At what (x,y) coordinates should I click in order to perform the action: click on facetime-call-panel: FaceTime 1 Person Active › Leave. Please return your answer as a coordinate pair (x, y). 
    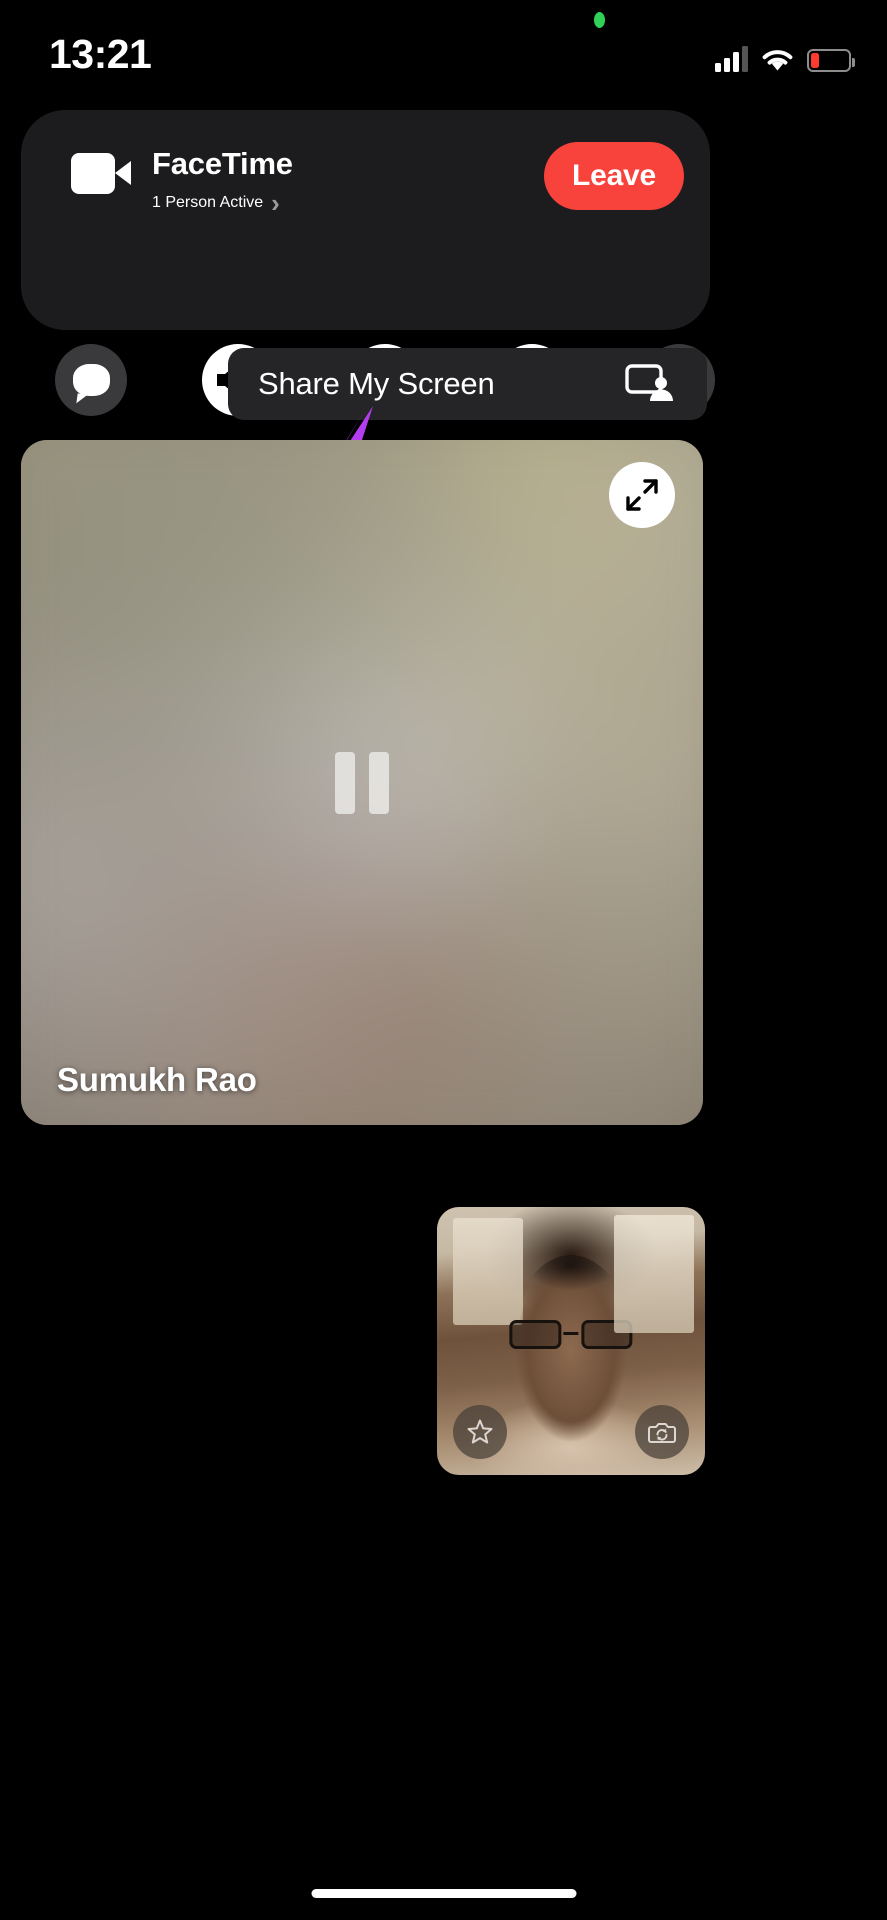
    Looking at the image, I should click on (368, 263).